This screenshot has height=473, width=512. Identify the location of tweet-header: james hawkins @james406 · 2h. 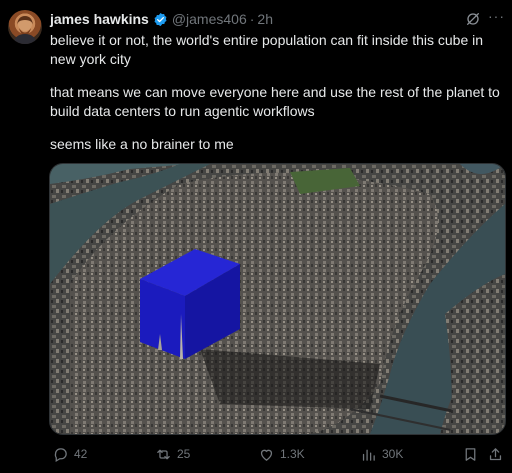
(161, 19).